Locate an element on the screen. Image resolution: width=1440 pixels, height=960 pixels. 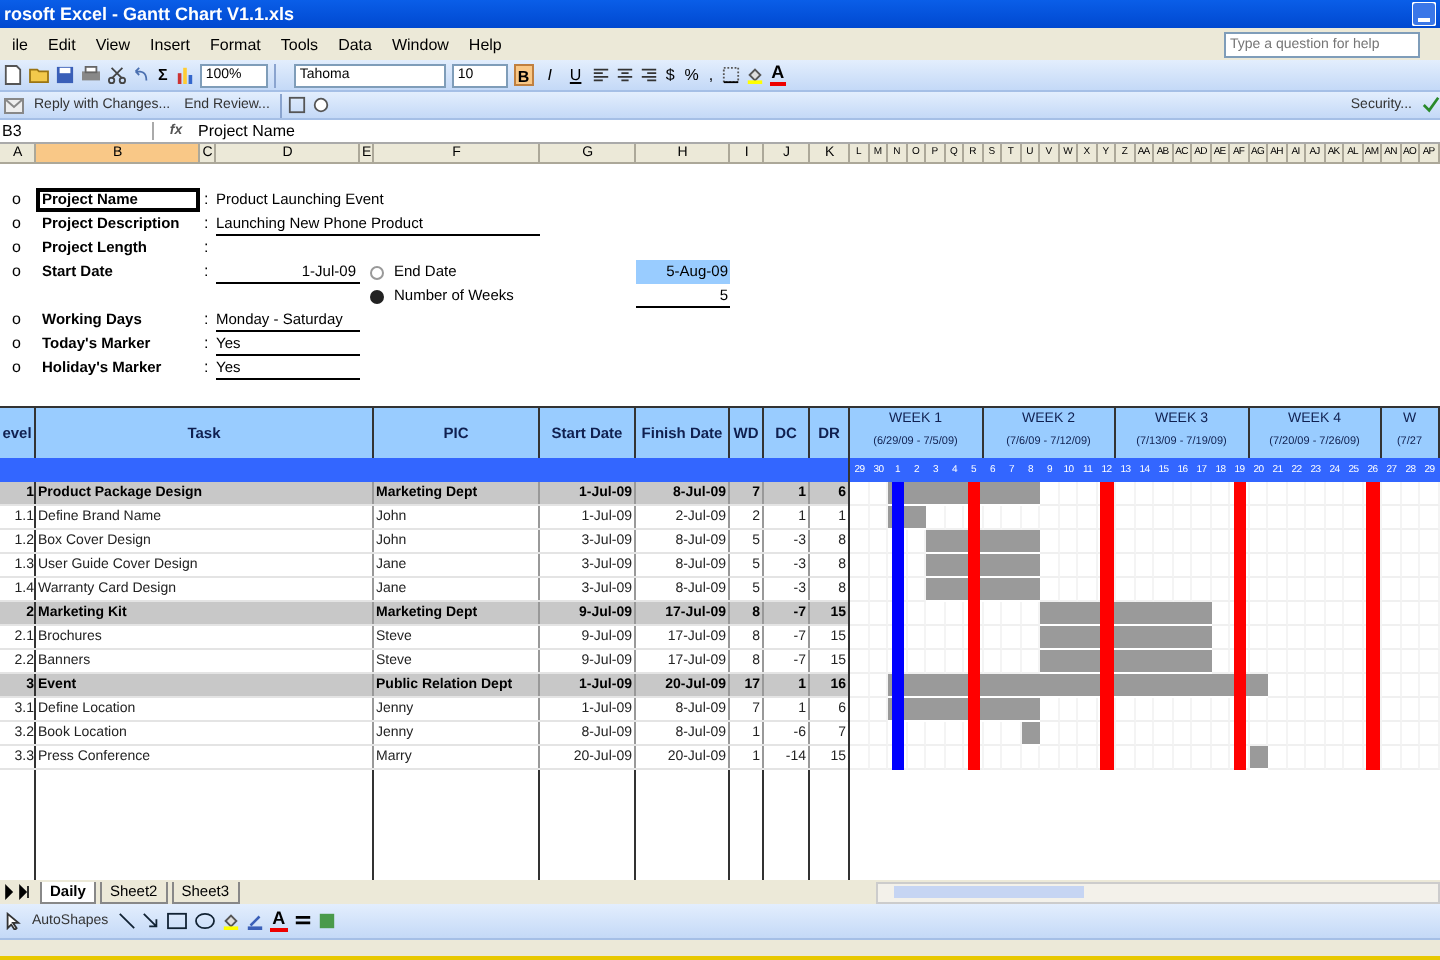
frame-icon is located at coordinates (296, 105).